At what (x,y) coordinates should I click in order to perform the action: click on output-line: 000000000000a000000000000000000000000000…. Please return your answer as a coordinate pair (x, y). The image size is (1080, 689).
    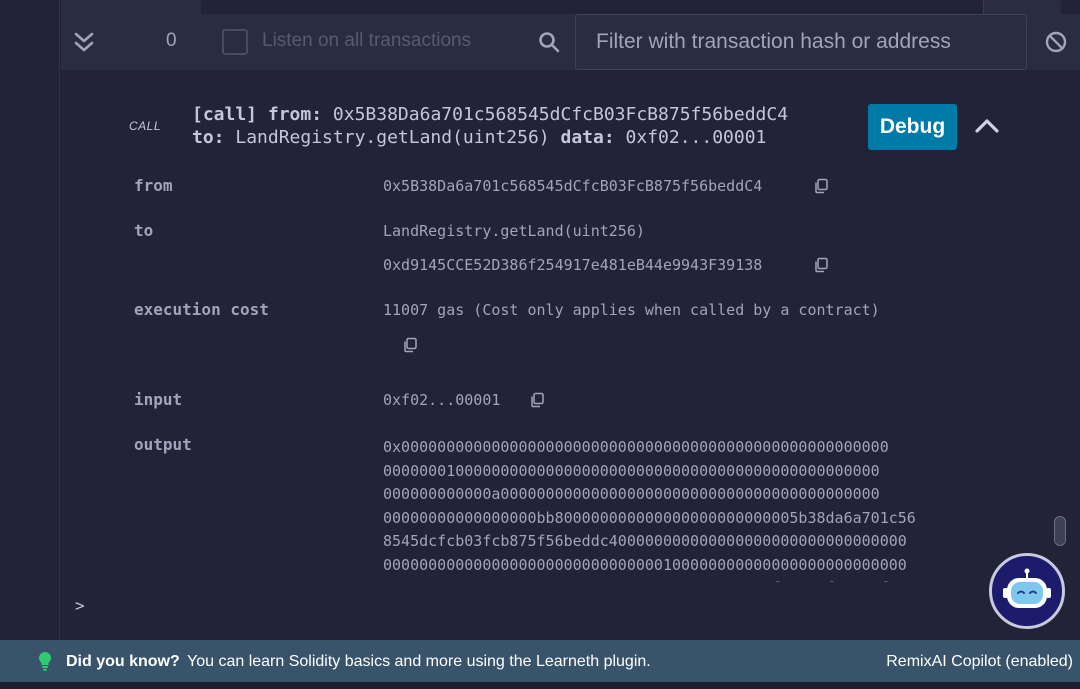
    Looking at the image, I should click on (631, 494).